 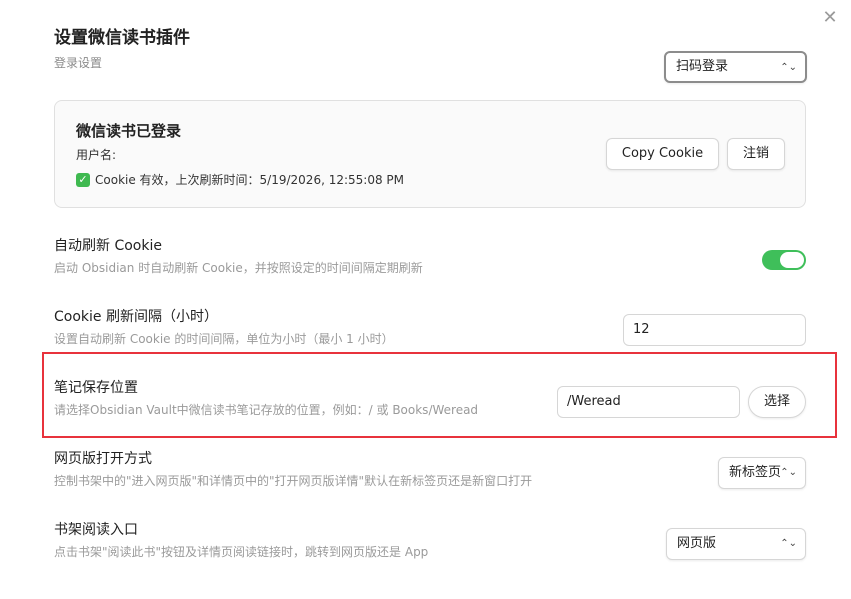 What do you see at coordinates (792, 260) in the screenshot?
I see `toggle-knob` at bounding box center [792, 260].